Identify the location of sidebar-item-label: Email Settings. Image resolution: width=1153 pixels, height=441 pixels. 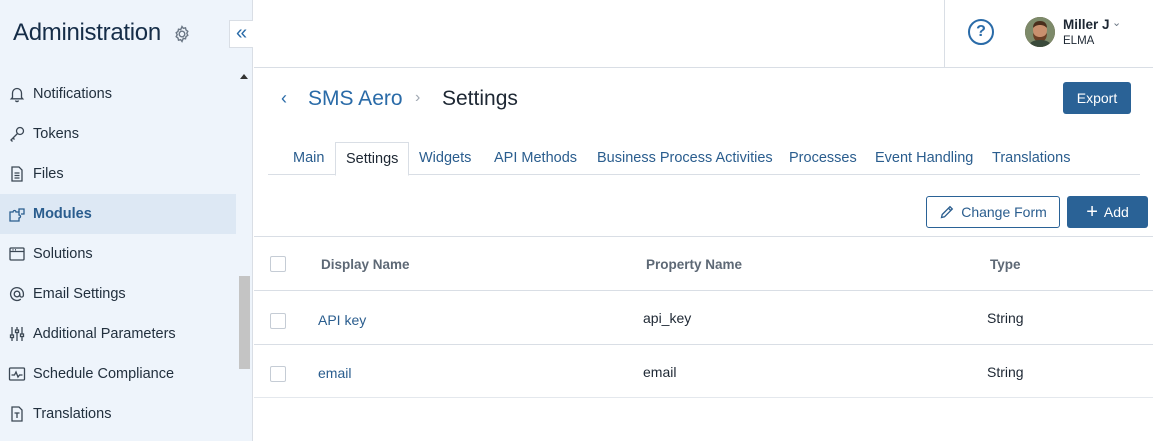
(79, 294).